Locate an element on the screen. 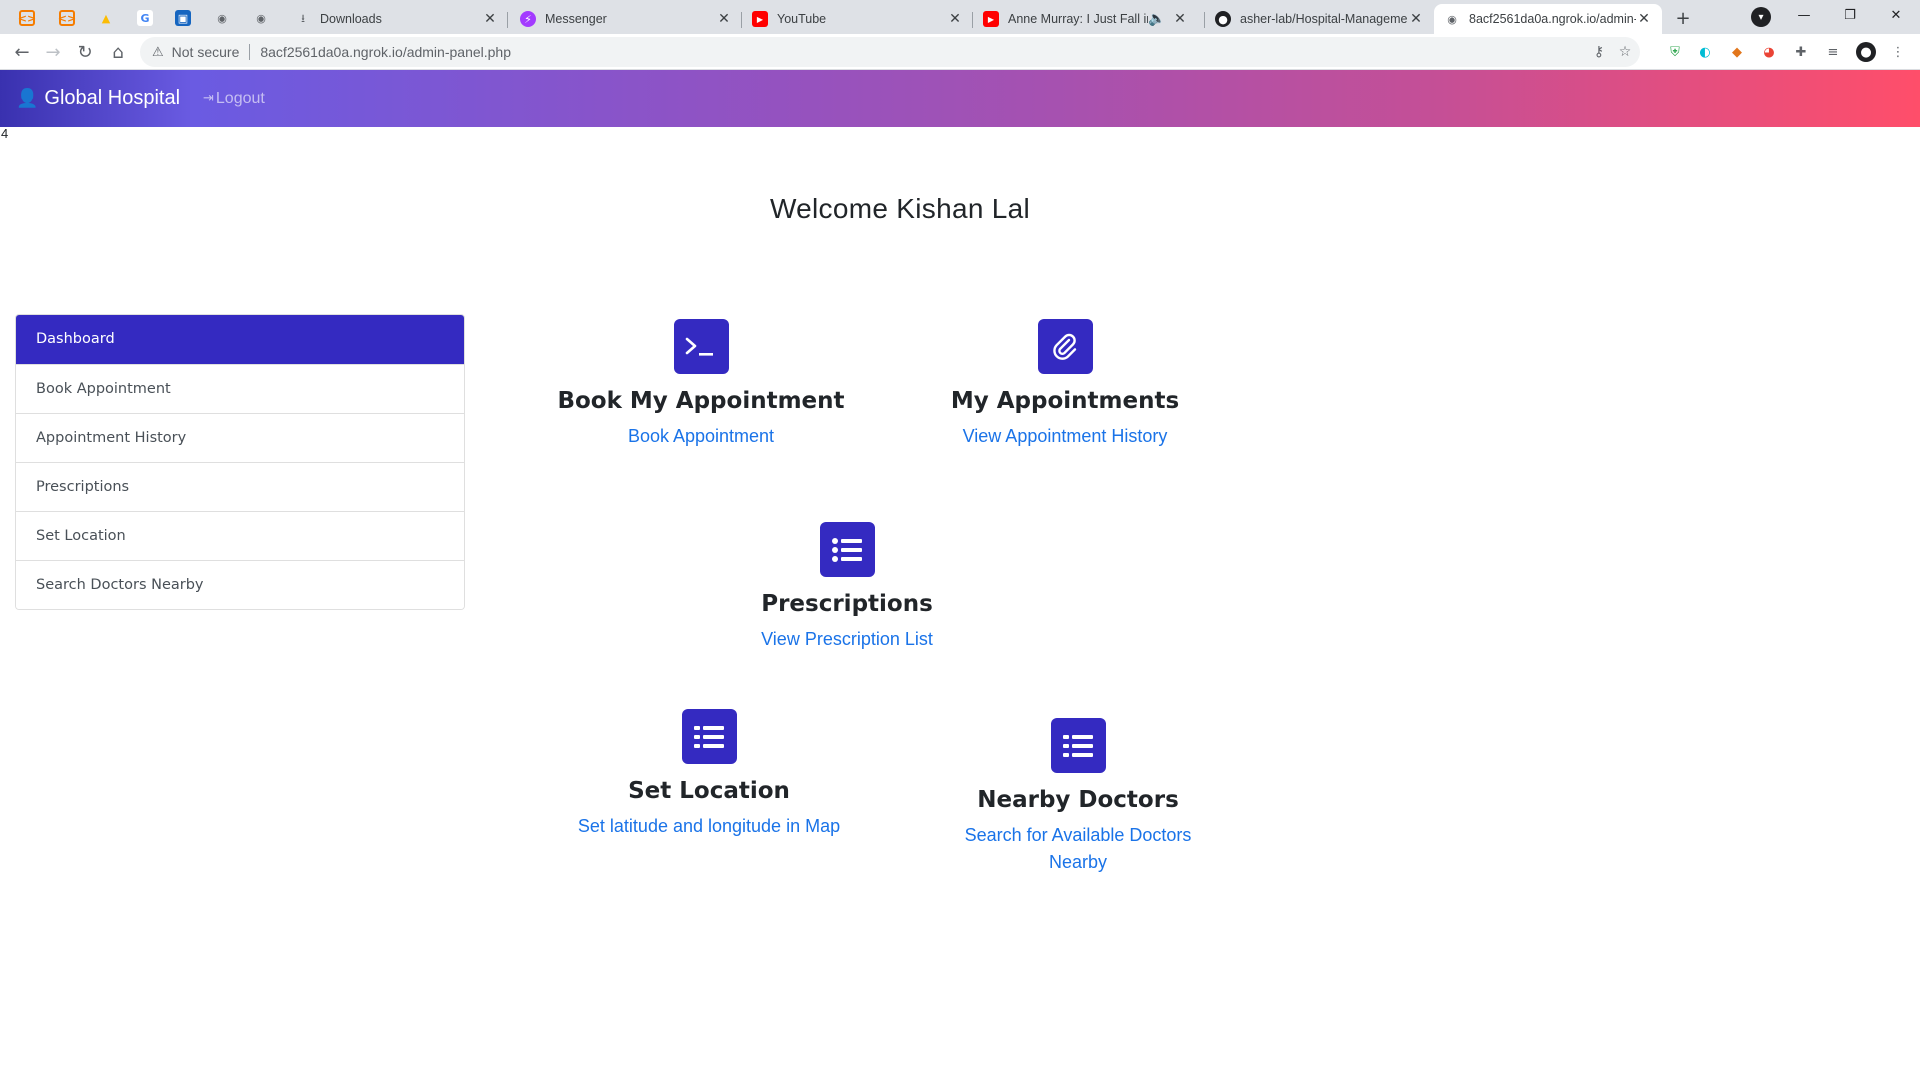 The height and width of the screenshot is (1080, 1920). set-location-link: Set latitude and longitude in Map is located at coordinates (709, 826).